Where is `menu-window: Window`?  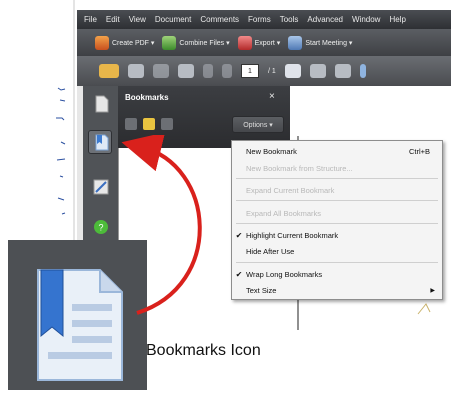 menu-window: Window is located at coordinates (366, 19).